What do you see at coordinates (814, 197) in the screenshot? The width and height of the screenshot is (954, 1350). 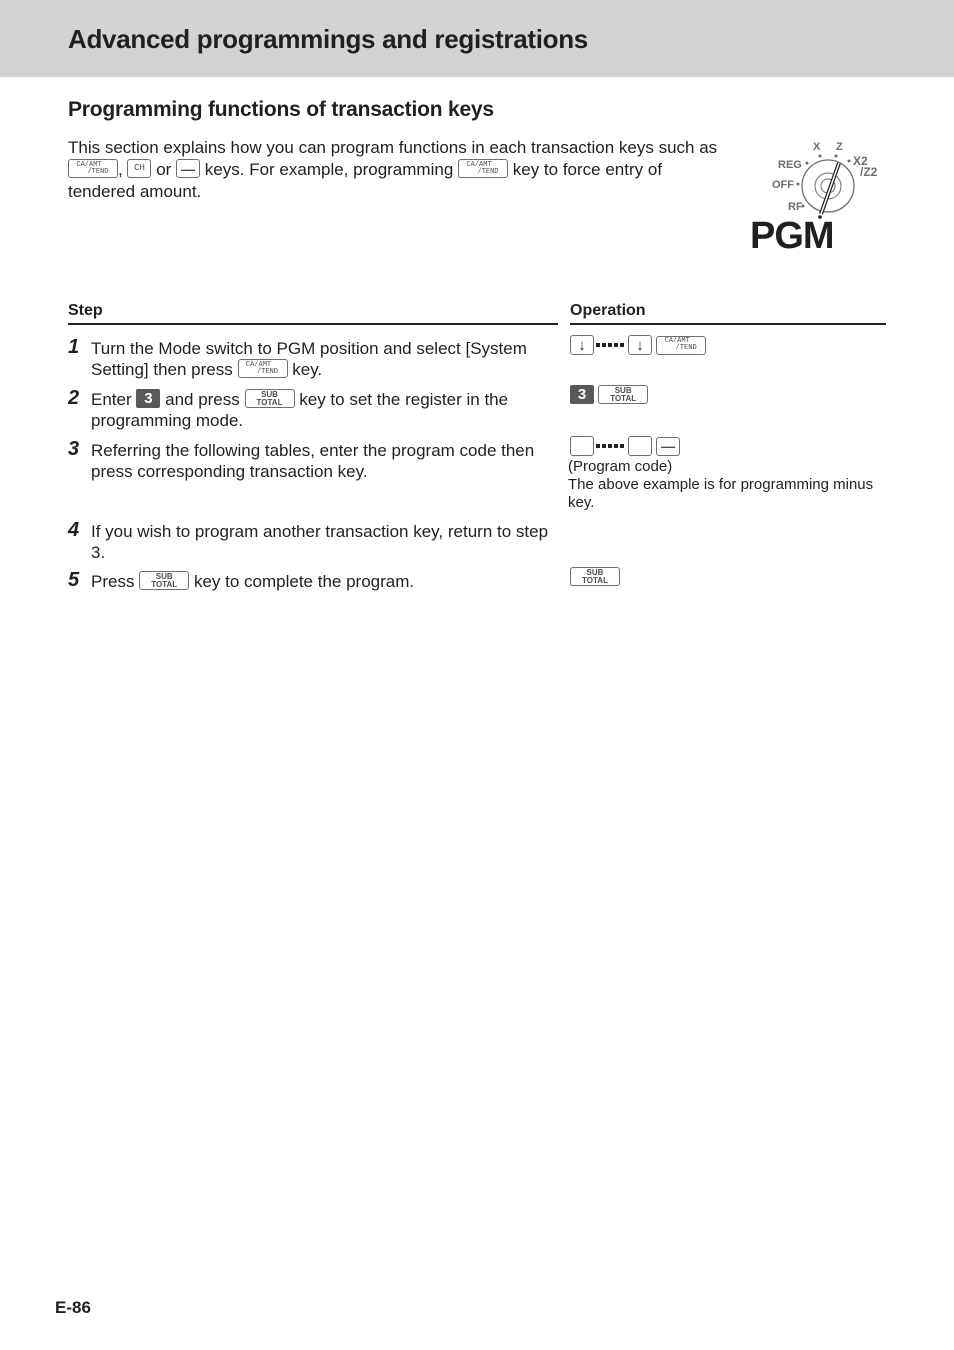 I see `mode-switch-pgm-icon: X Z REG OFF RF X2 /Z2 PGM` at bounding box center [814, 197].